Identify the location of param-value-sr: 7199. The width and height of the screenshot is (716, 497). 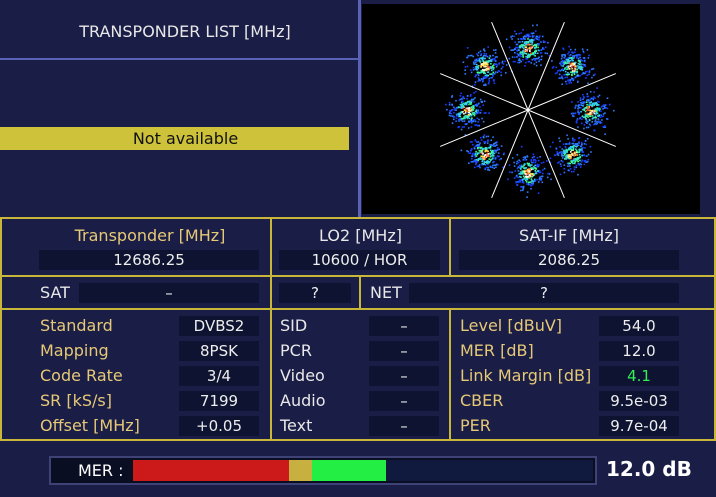
(219, 401).